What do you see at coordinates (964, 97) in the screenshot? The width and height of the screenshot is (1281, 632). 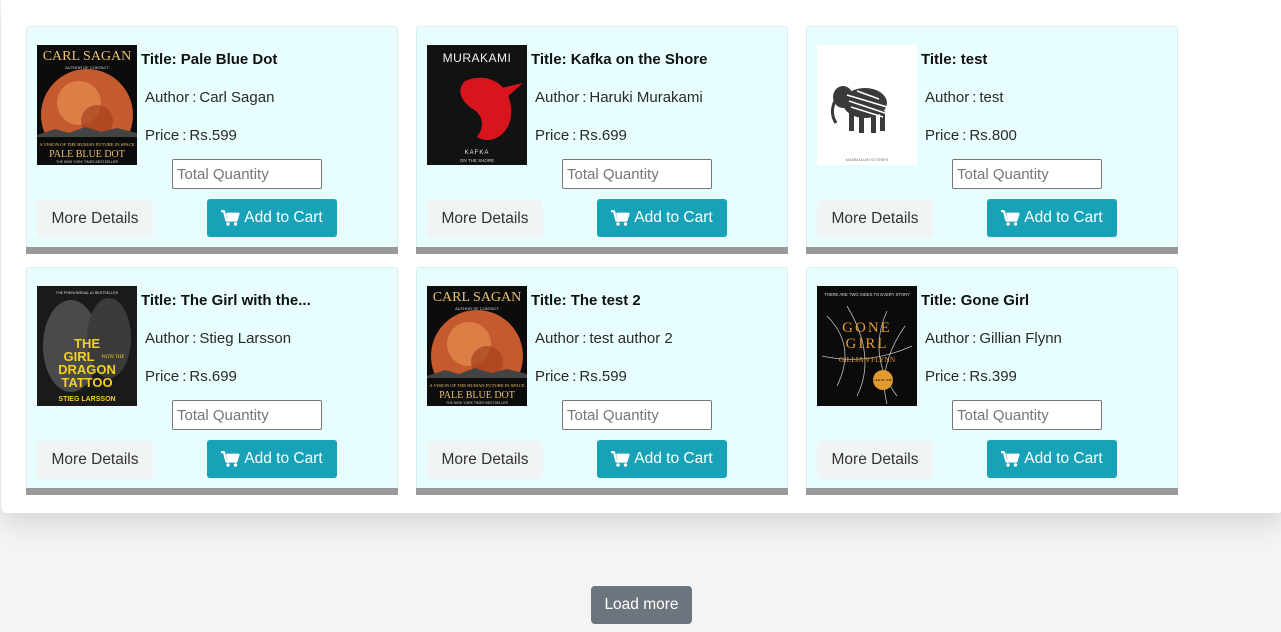 I see `book-author: Author: test` at bounding box center [964, 97].